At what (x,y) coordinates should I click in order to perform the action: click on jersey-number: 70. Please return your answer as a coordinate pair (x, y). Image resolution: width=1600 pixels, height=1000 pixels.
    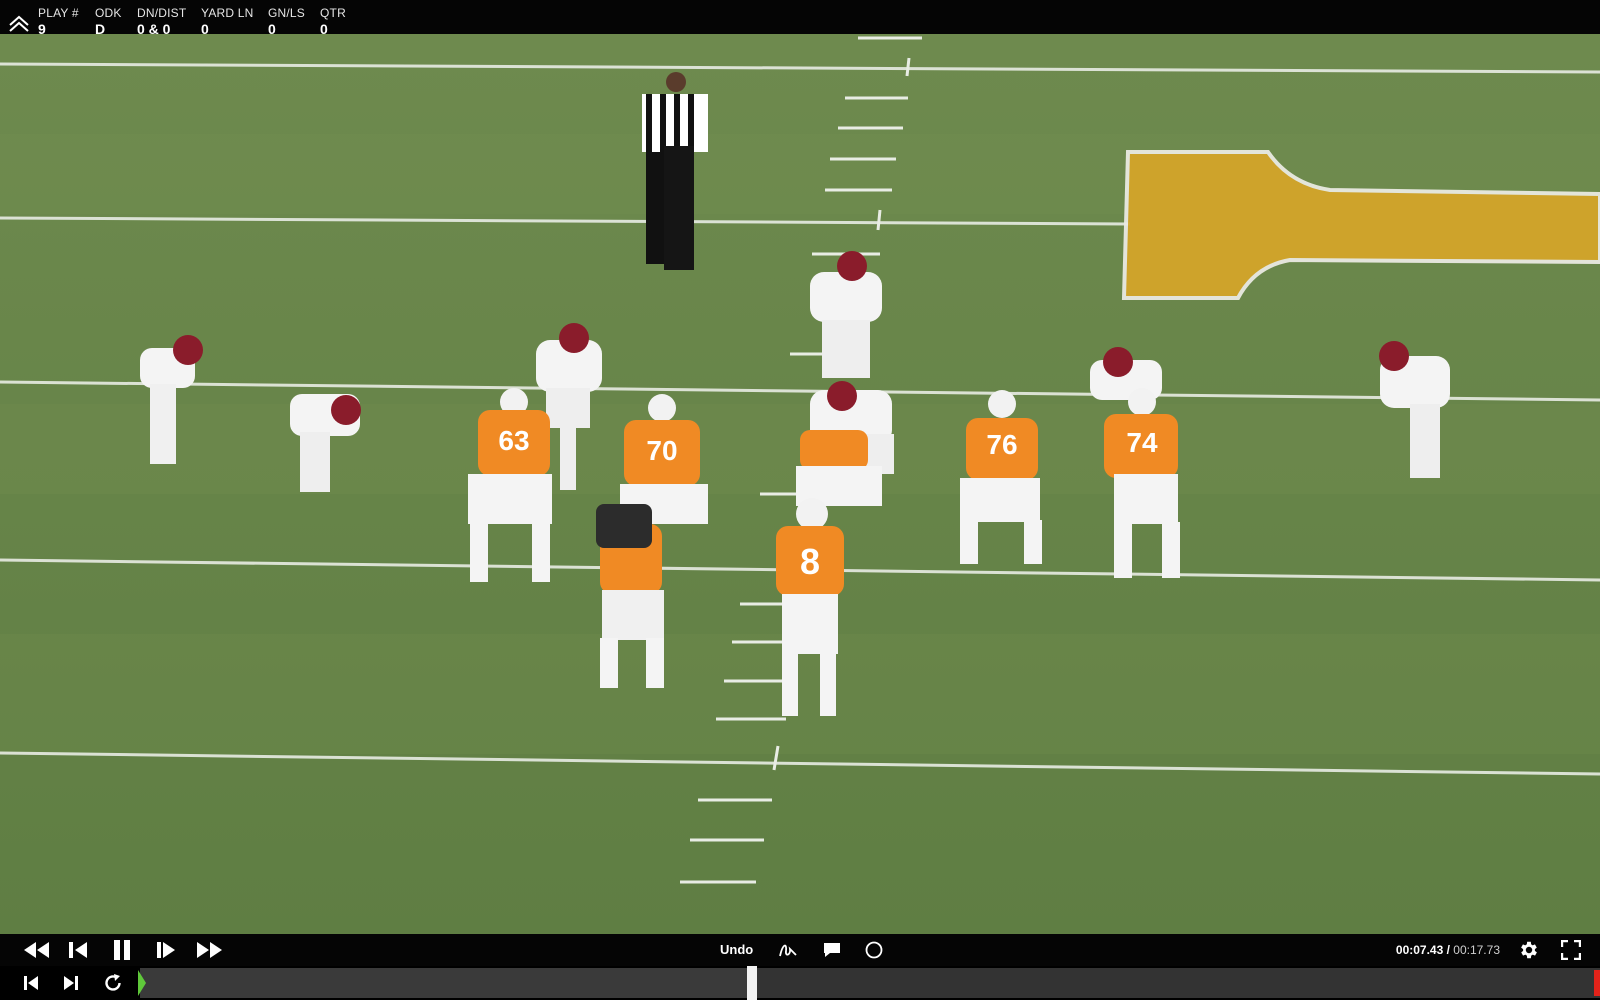
    Looking at the image, I should click on (661, 450).